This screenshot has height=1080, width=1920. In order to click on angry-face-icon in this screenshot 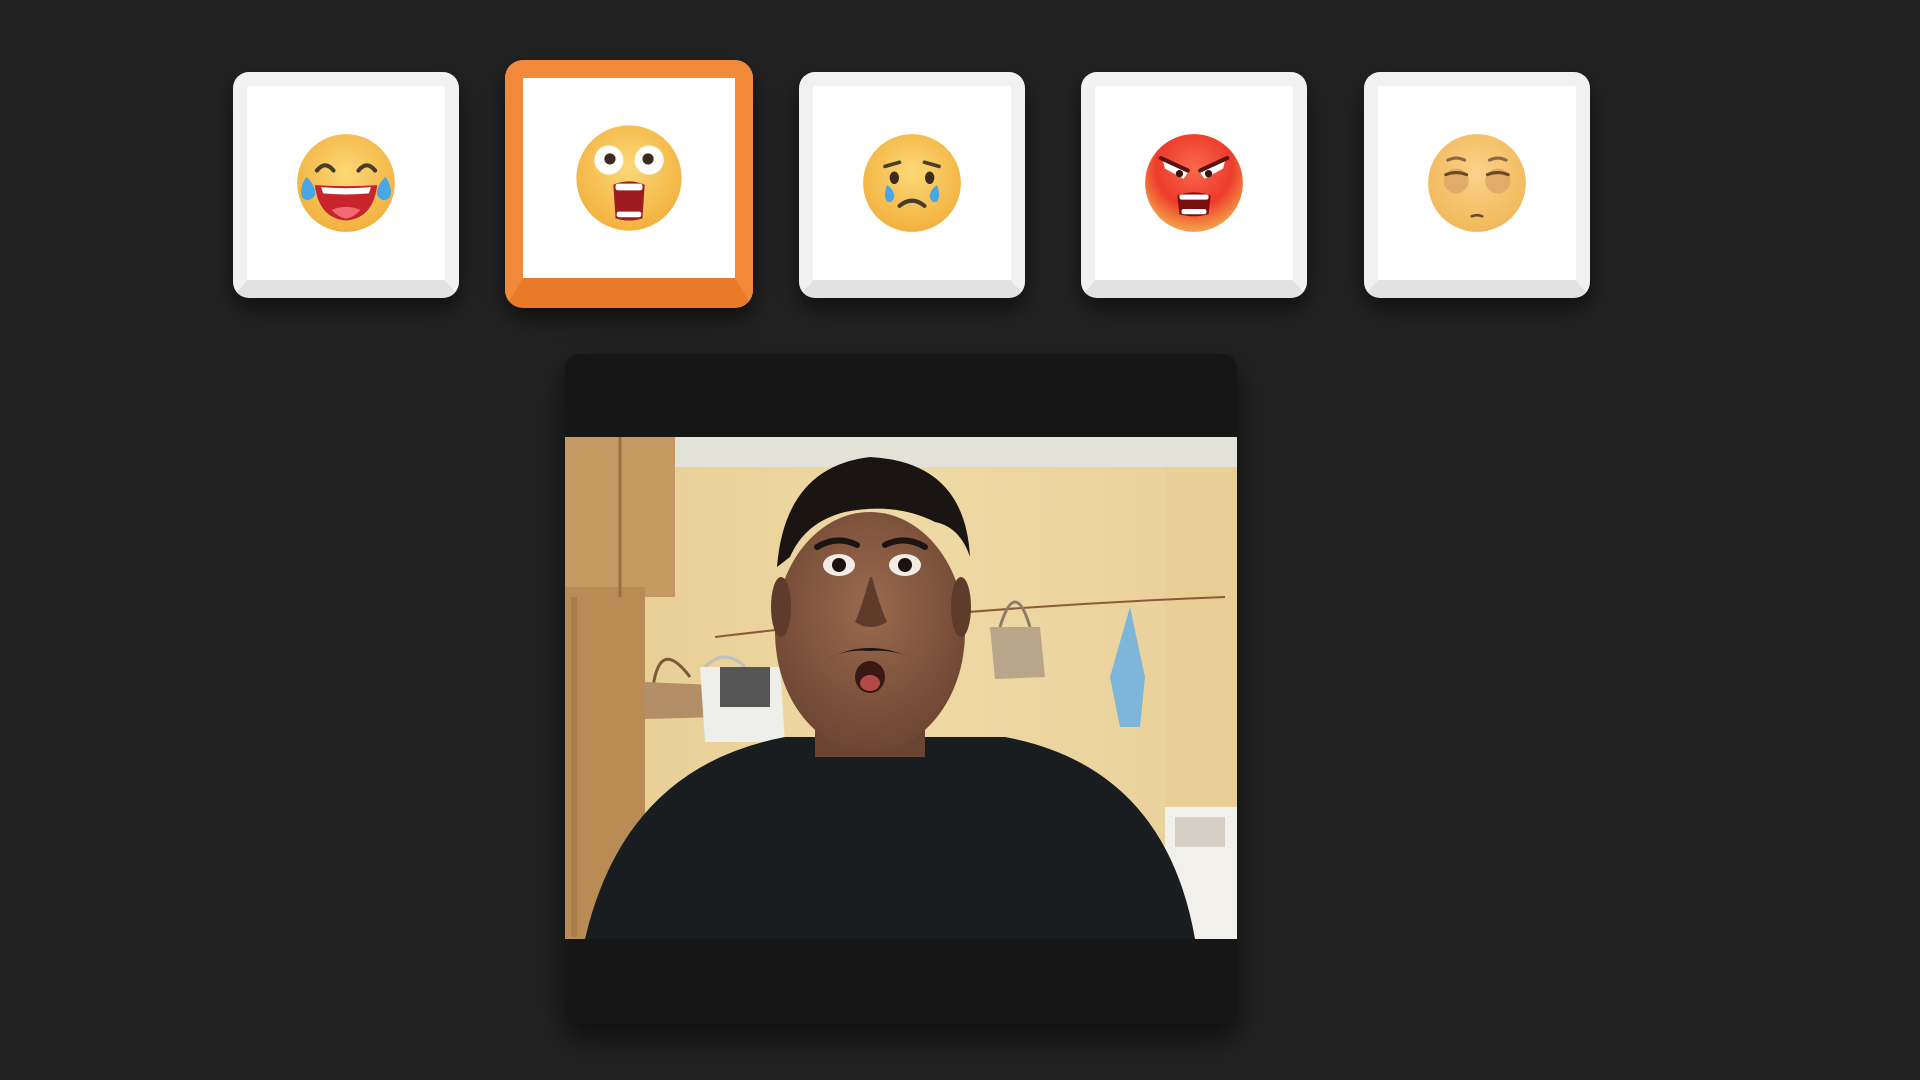, I will do `click(1194, 183)`.